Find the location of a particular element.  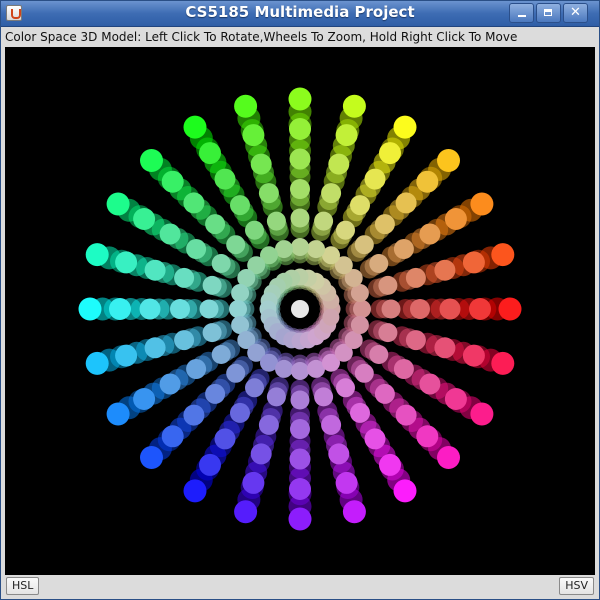

center-dot is located at coordinates (300, 309).